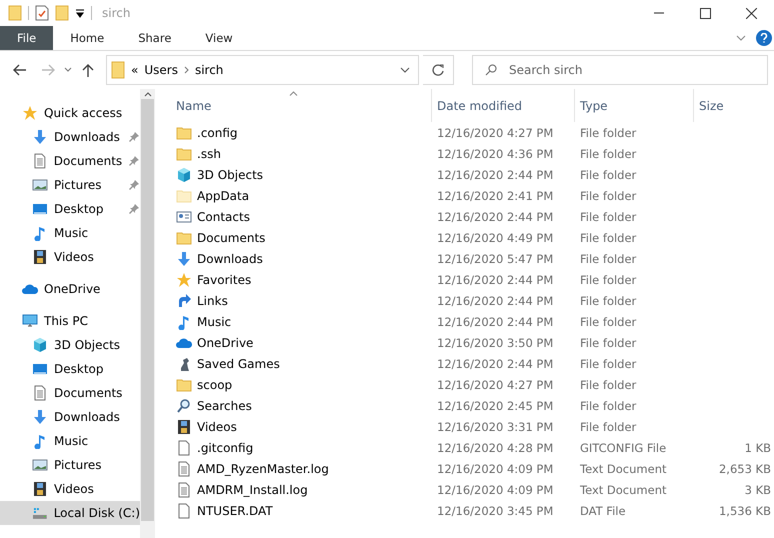  I want to click on contact-card-icon, so click(184, 216).